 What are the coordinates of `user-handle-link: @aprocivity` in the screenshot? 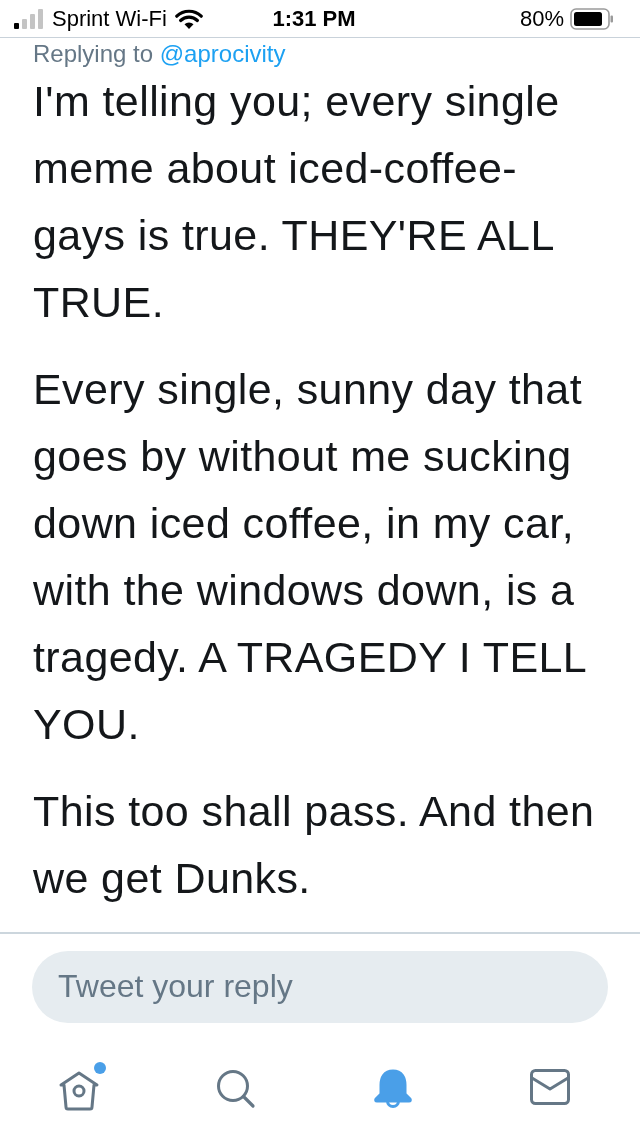 It's located at (222, 53).